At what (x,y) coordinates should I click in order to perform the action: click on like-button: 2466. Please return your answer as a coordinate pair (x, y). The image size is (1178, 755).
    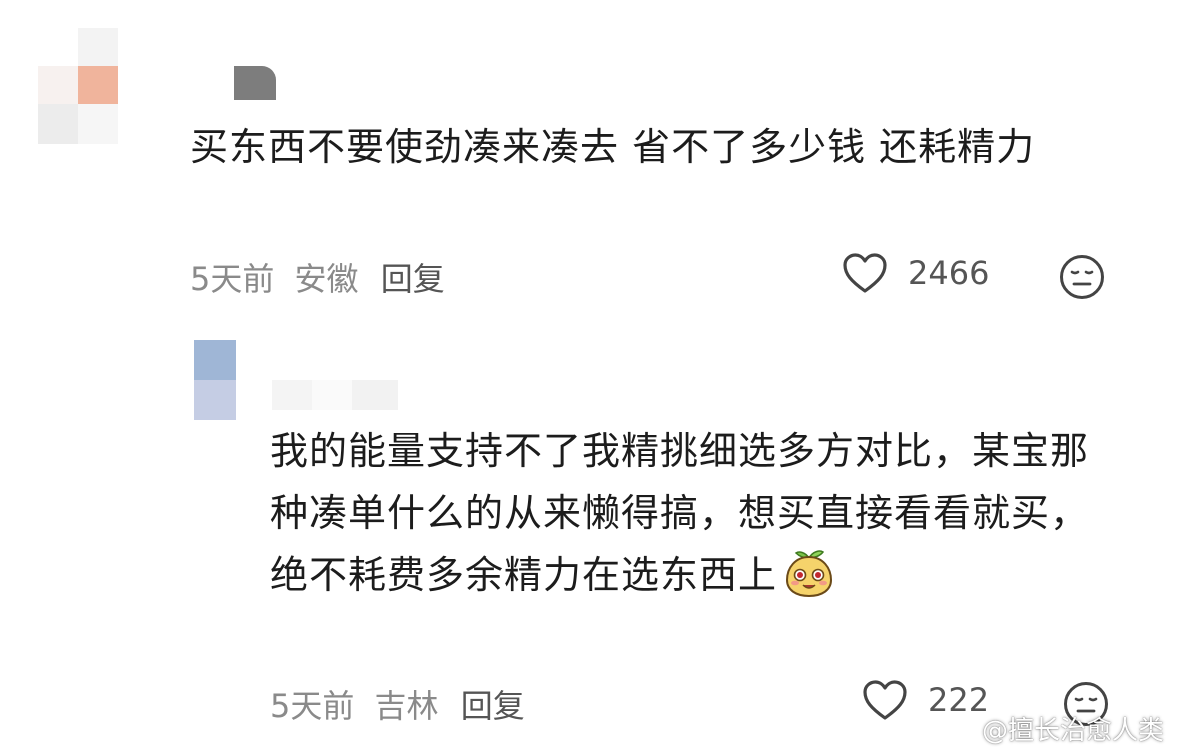
    Looking at the image, I should click on (915, 273).